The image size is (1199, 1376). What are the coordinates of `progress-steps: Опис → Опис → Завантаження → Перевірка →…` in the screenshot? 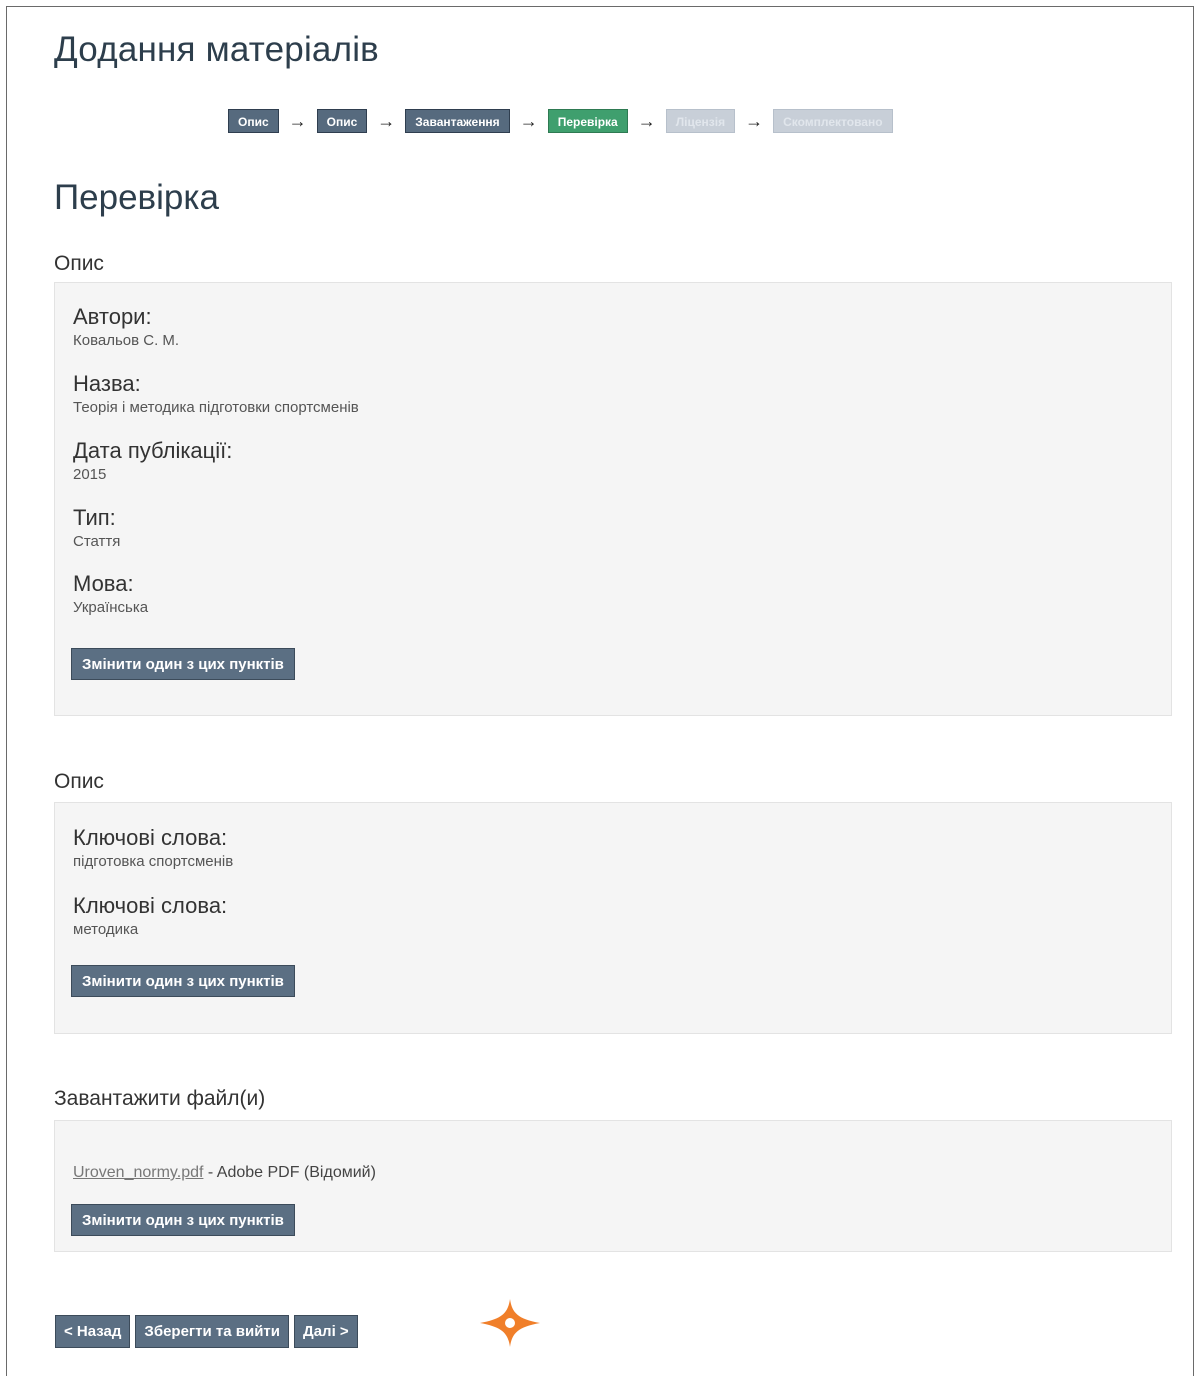 It's located at (560, 121).